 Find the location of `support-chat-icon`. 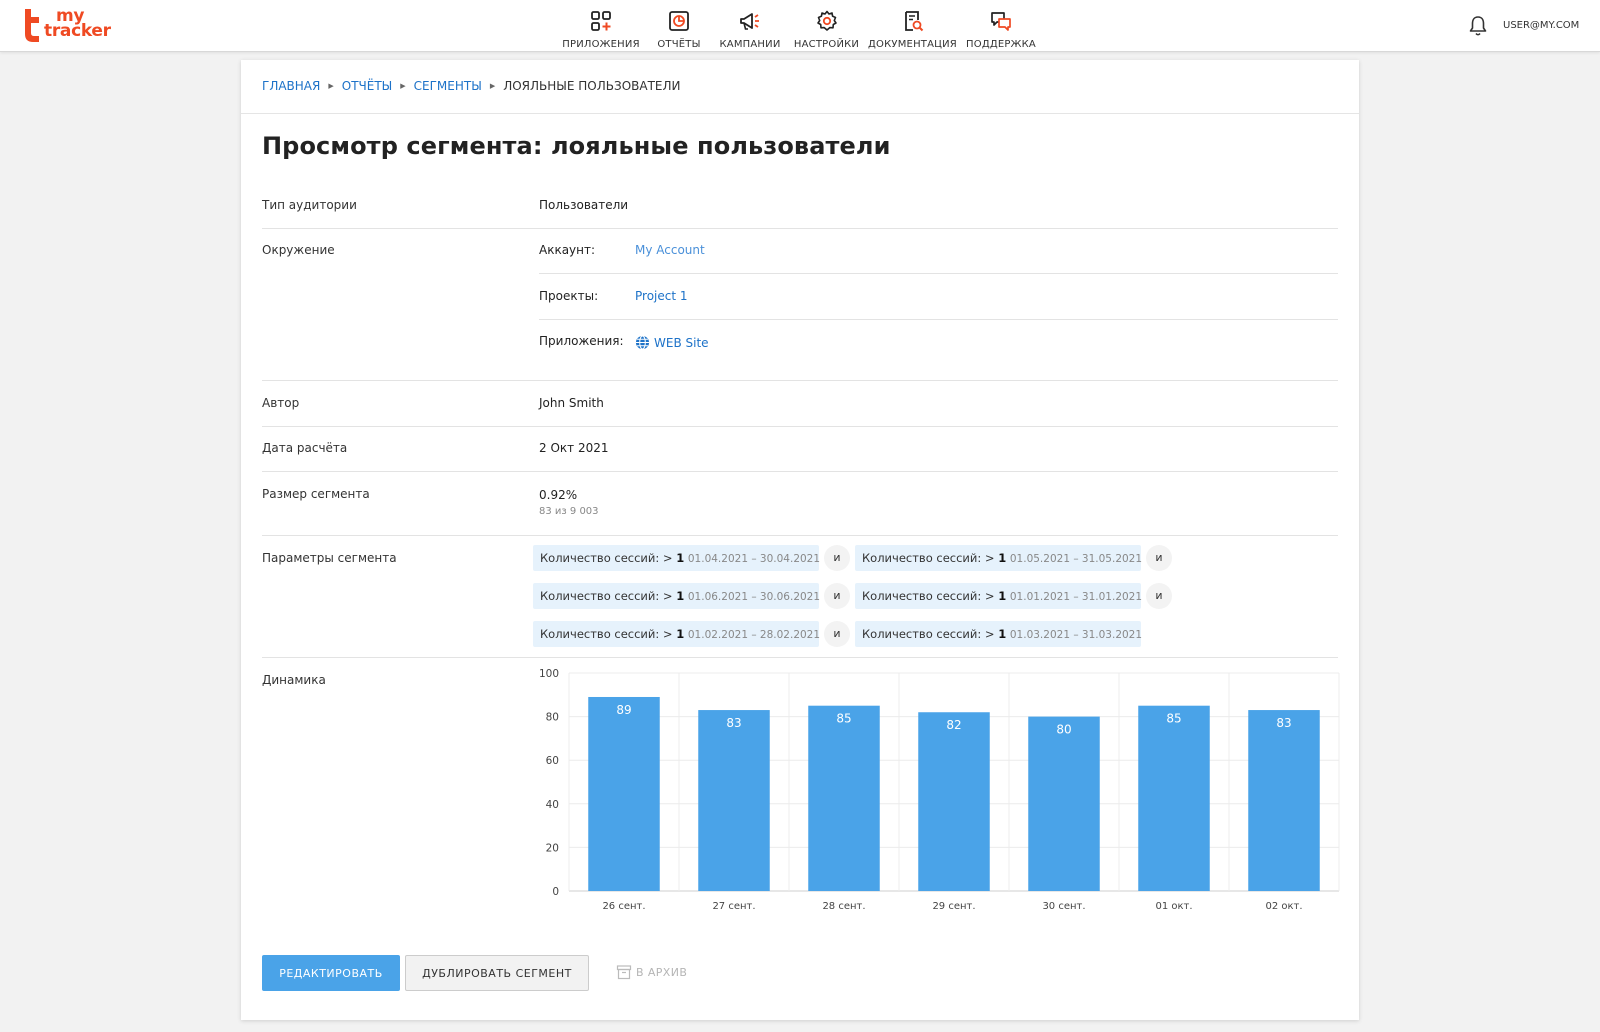

support-chat-icon is located at coordinates (1001, 21).